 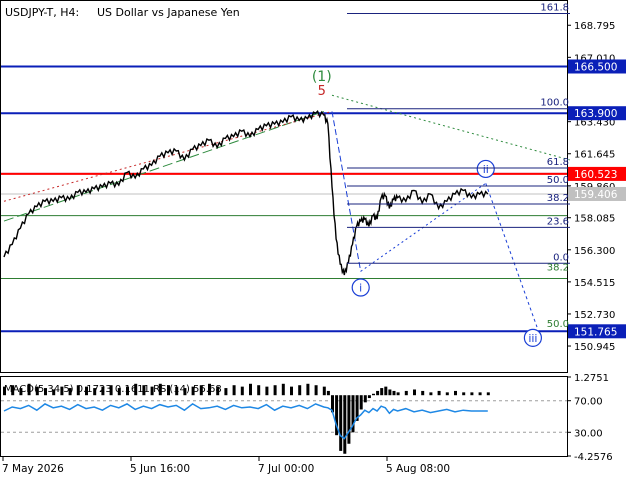 I want to click on wave-label: ii, so click(x=486, y=169).